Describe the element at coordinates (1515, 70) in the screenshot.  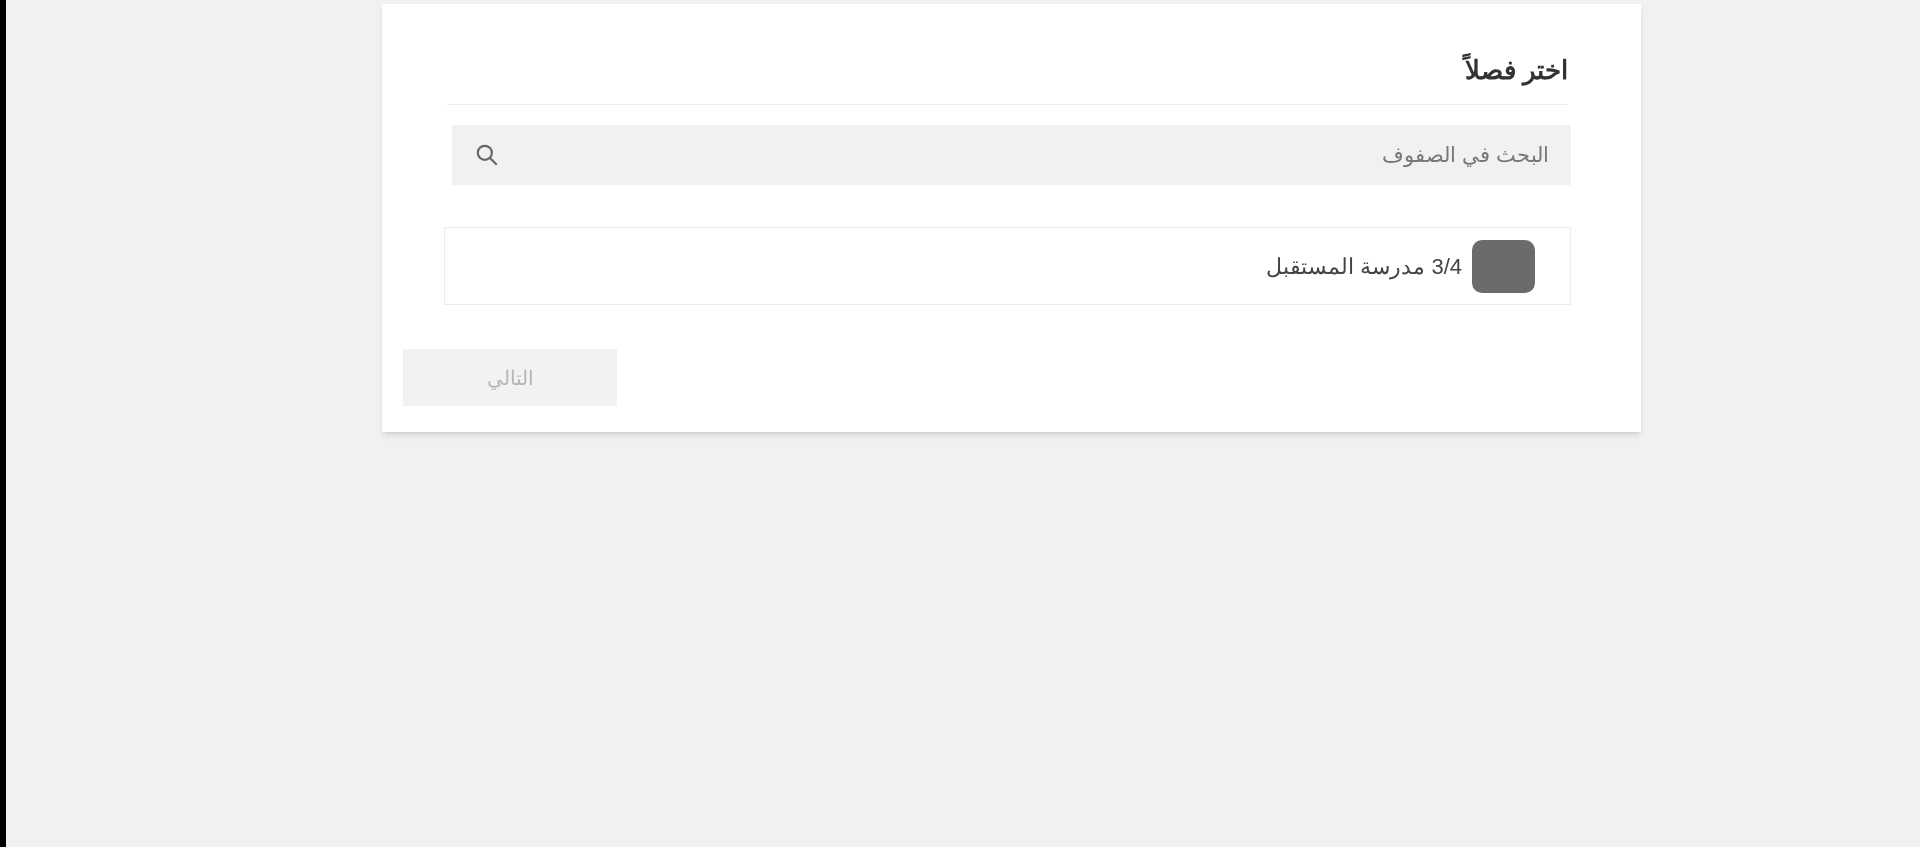
I see `dialog-title: اختر فصلاً` at that location.